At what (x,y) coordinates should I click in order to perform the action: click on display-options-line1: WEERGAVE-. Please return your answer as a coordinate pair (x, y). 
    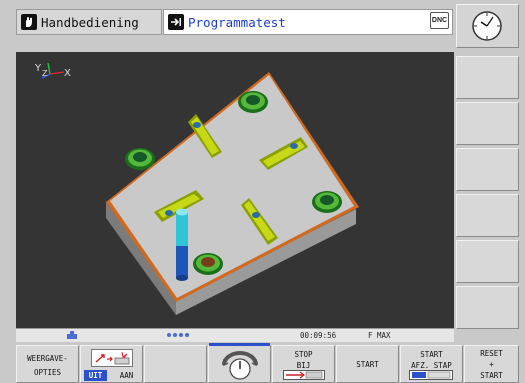
    Looking at the image, I should click on (47, 358).